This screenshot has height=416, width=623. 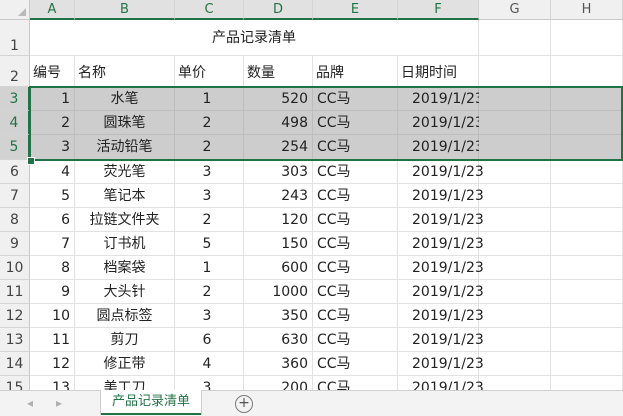 What do you see at coordinates (30, 403) in the screenshot?
I see `prev-sheet-icon: ◂` at bounding box center [30, 403].